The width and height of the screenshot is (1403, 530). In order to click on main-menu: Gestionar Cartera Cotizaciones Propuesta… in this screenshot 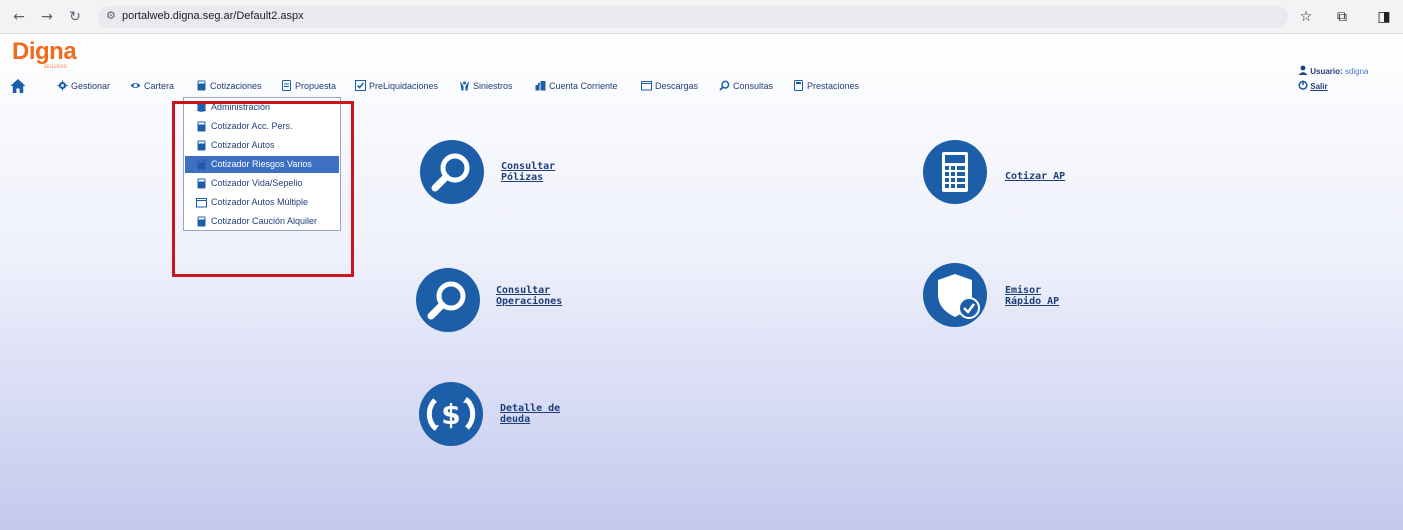, I will do `click(701, 85)`.